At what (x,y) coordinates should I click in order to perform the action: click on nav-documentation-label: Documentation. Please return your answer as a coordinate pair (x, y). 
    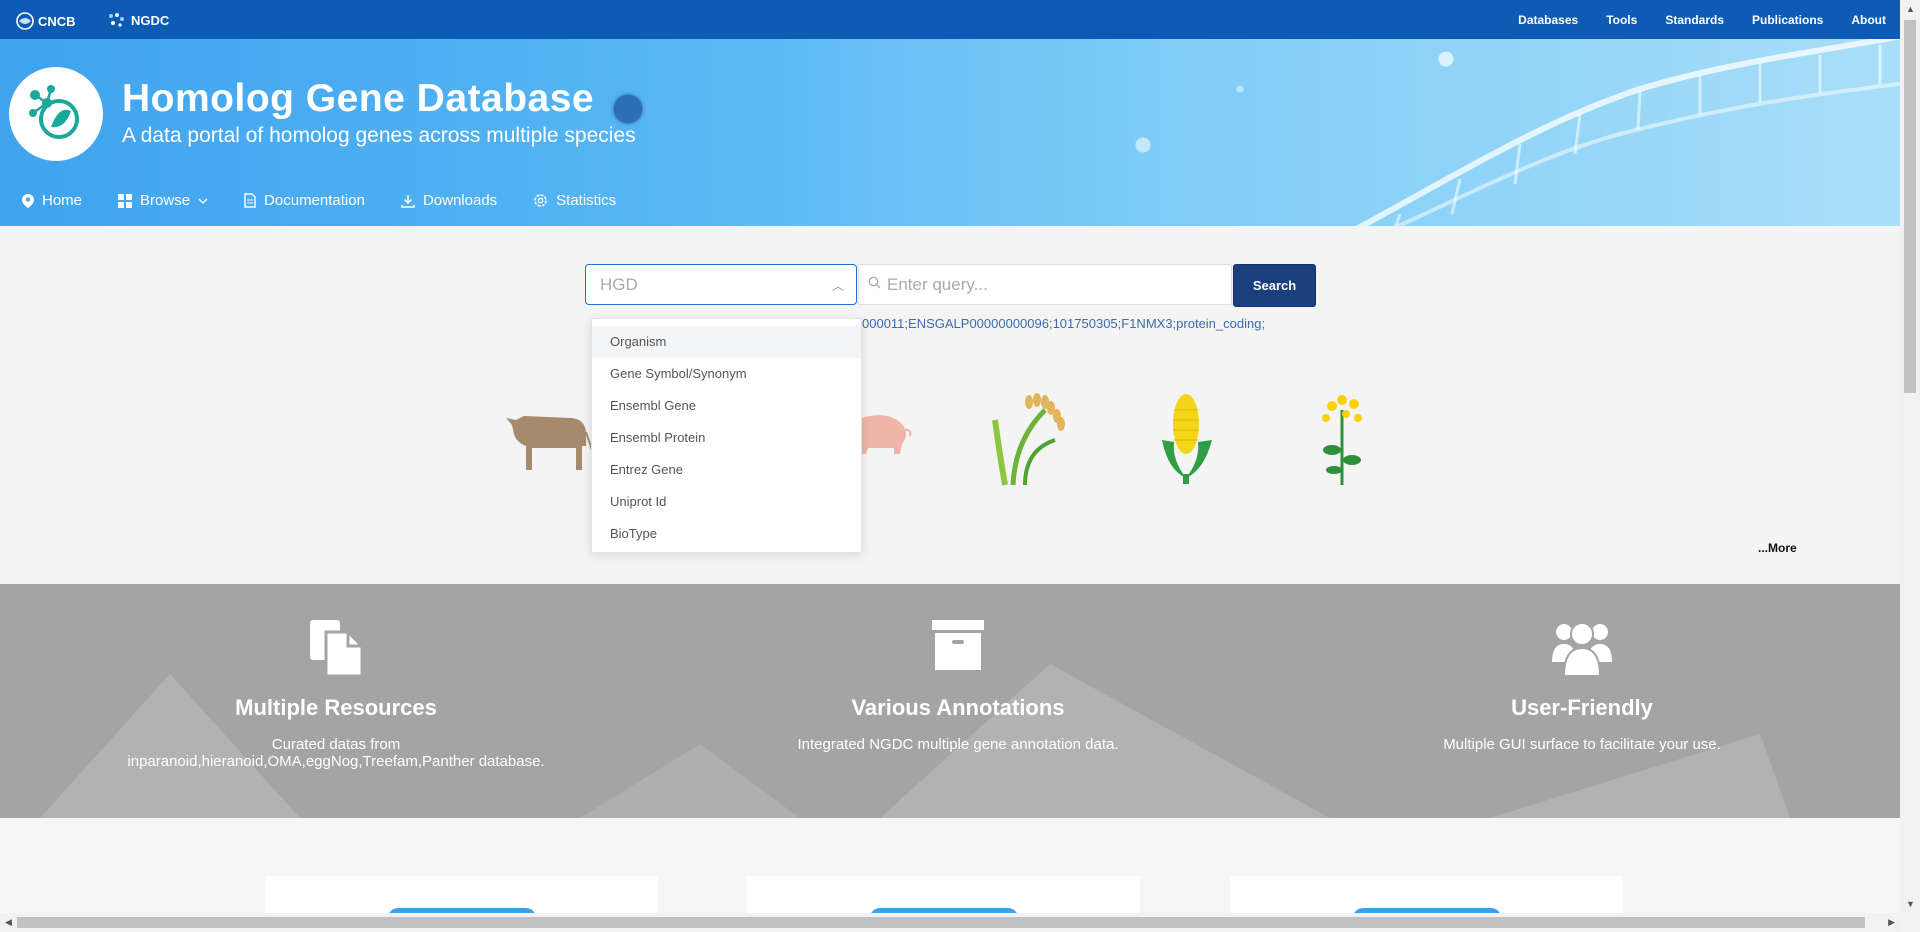
    Looking at the image, I should click on (314, 200).